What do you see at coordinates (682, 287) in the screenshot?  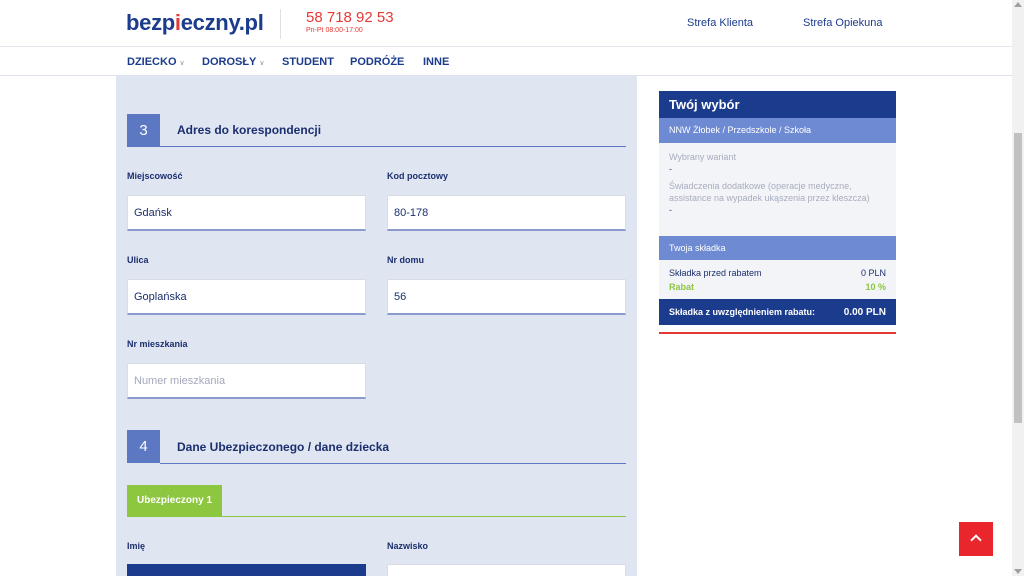 I see `discount-label: Rabat` at bounding box center [682, 287].